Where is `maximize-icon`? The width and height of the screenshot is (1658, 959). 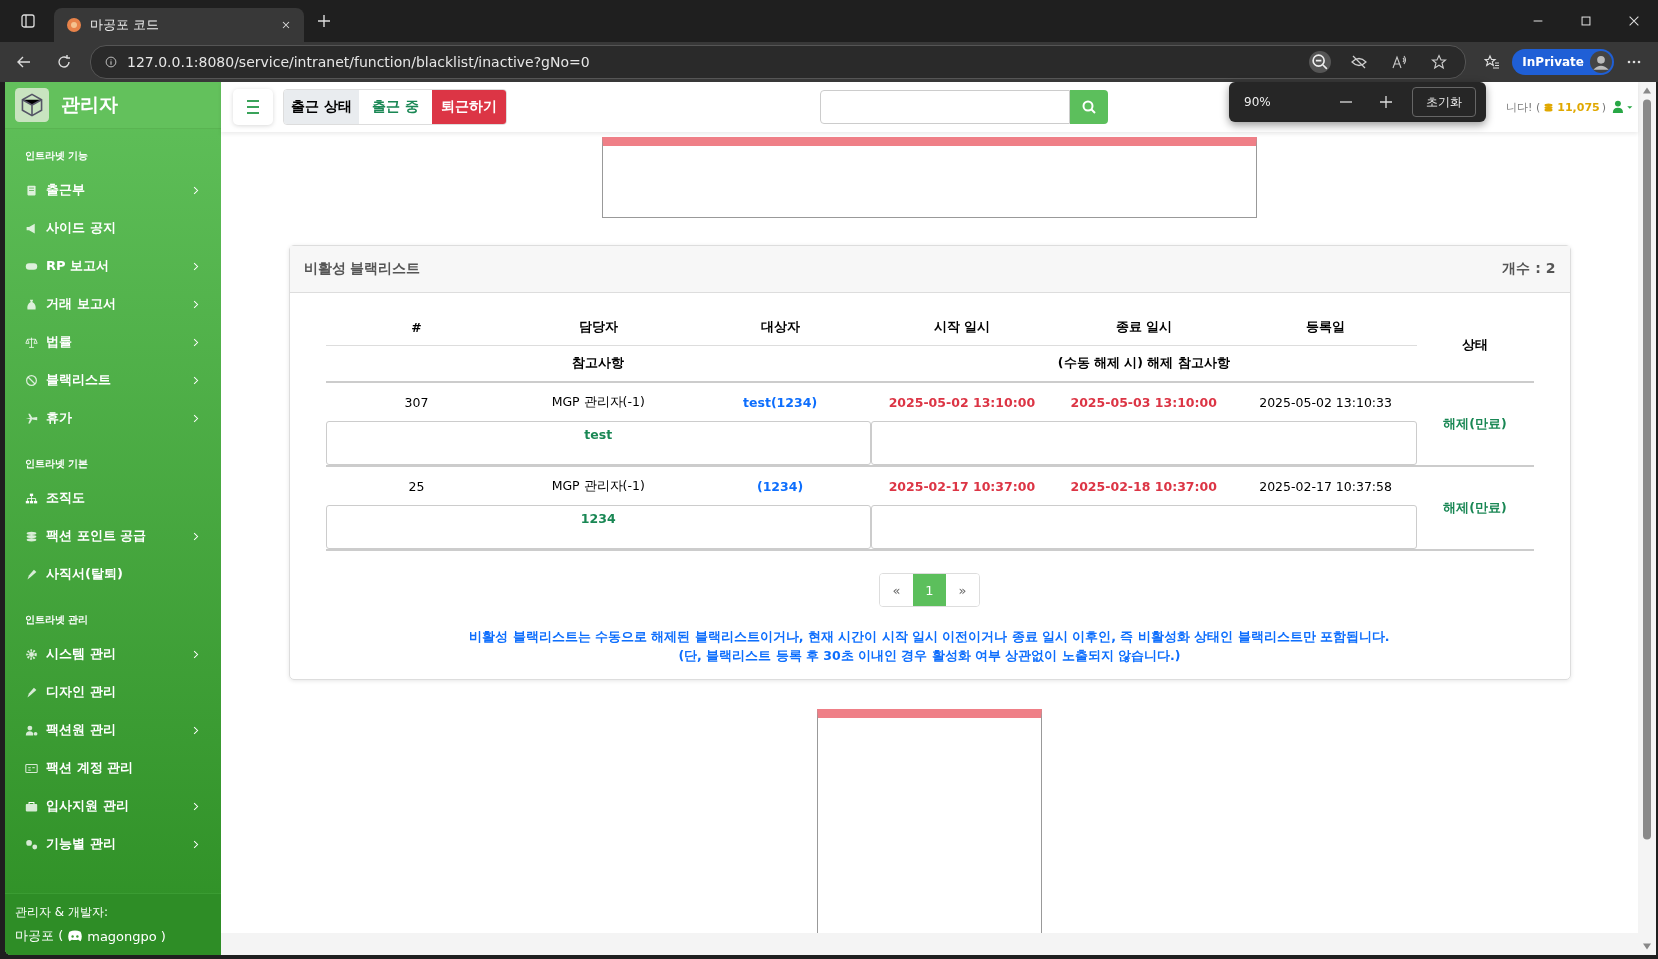 maximize-icon is located at coordinates (1586, 21).